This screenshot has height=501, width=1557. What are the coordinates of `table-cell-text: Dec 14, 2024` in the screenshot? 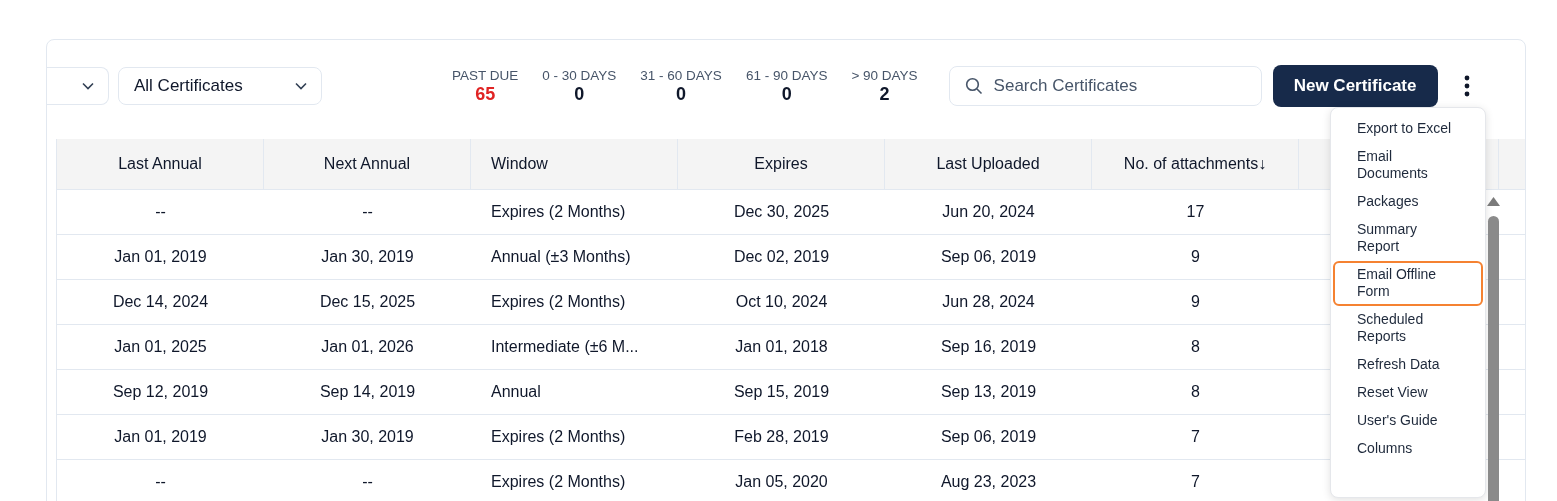 It's located at (160, 302).